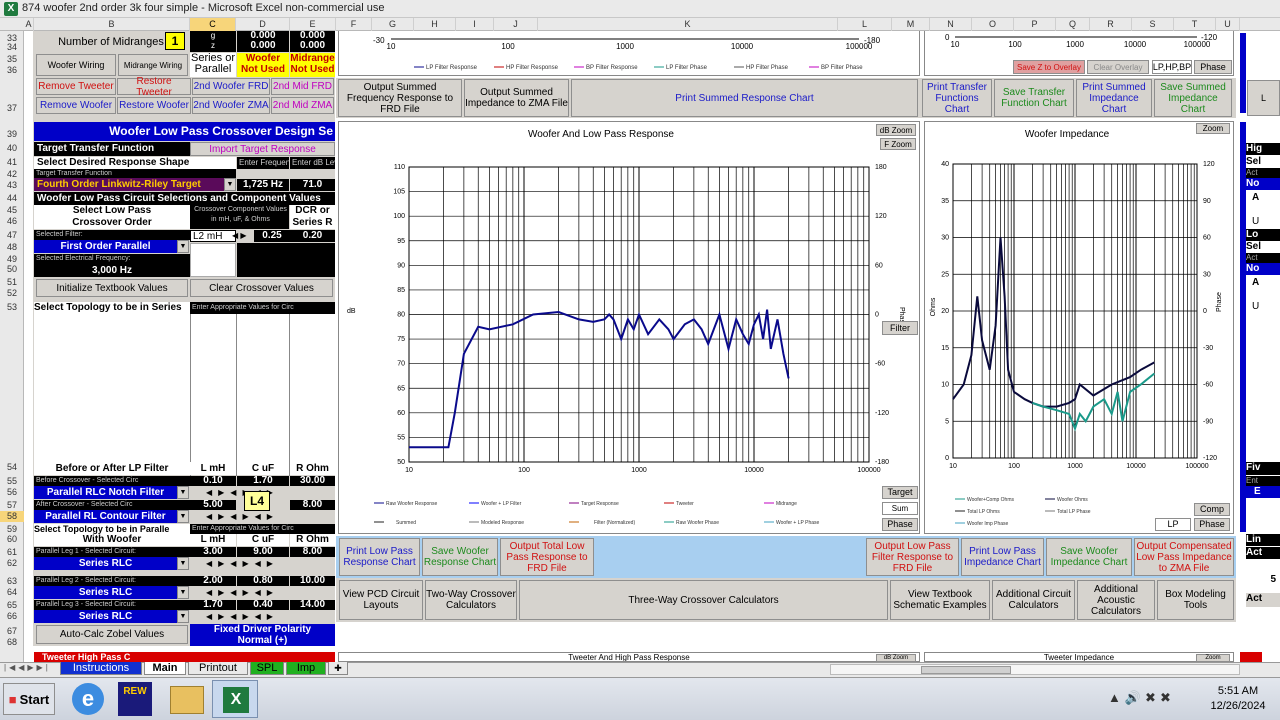  I want to click on leg3-c-value: 0.40, so click(263, 605).